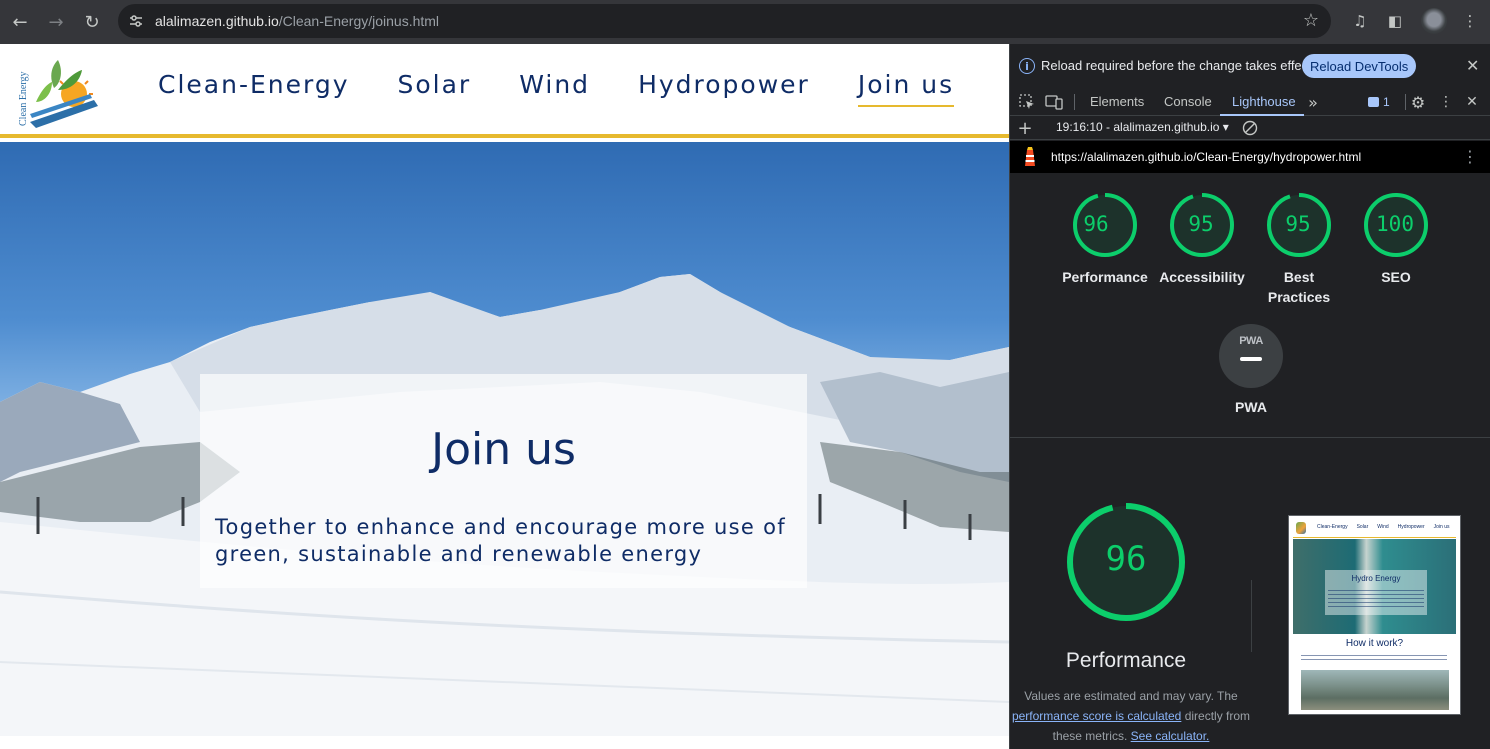 This screenshot has height=749, width=1490. Describe the element at coordinates (254, 88) in the screenshot. I see `nav-link-clean-energy: Clean-Energy` at that location.